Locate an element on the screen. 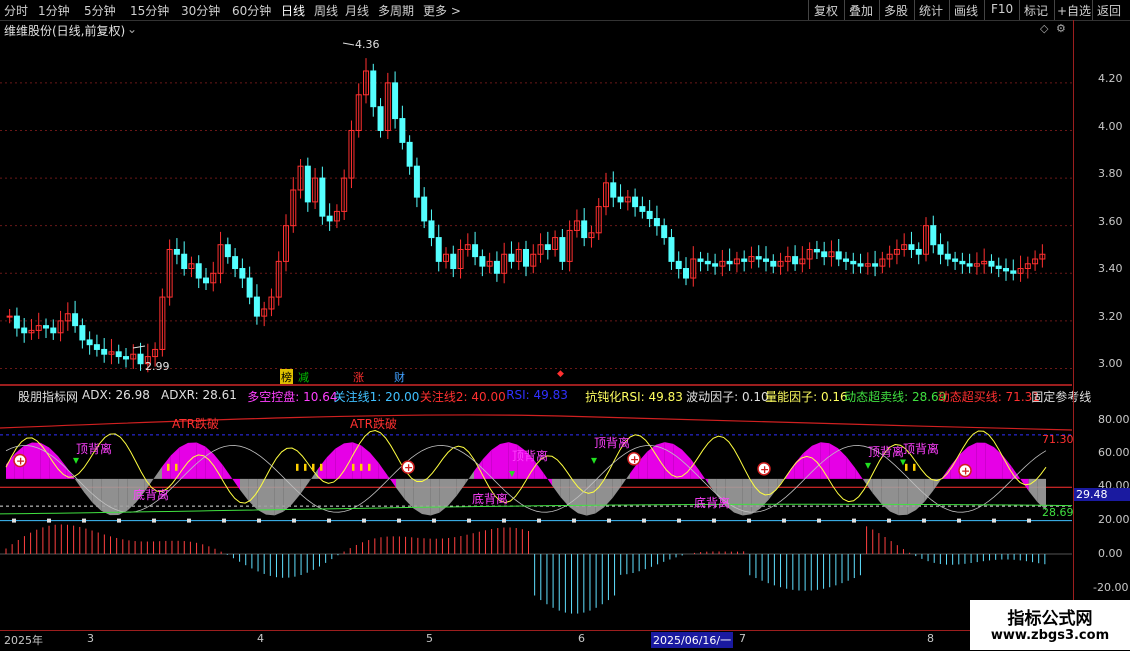  tab-fenshi: 分时 is located at coordinates (16, 10).